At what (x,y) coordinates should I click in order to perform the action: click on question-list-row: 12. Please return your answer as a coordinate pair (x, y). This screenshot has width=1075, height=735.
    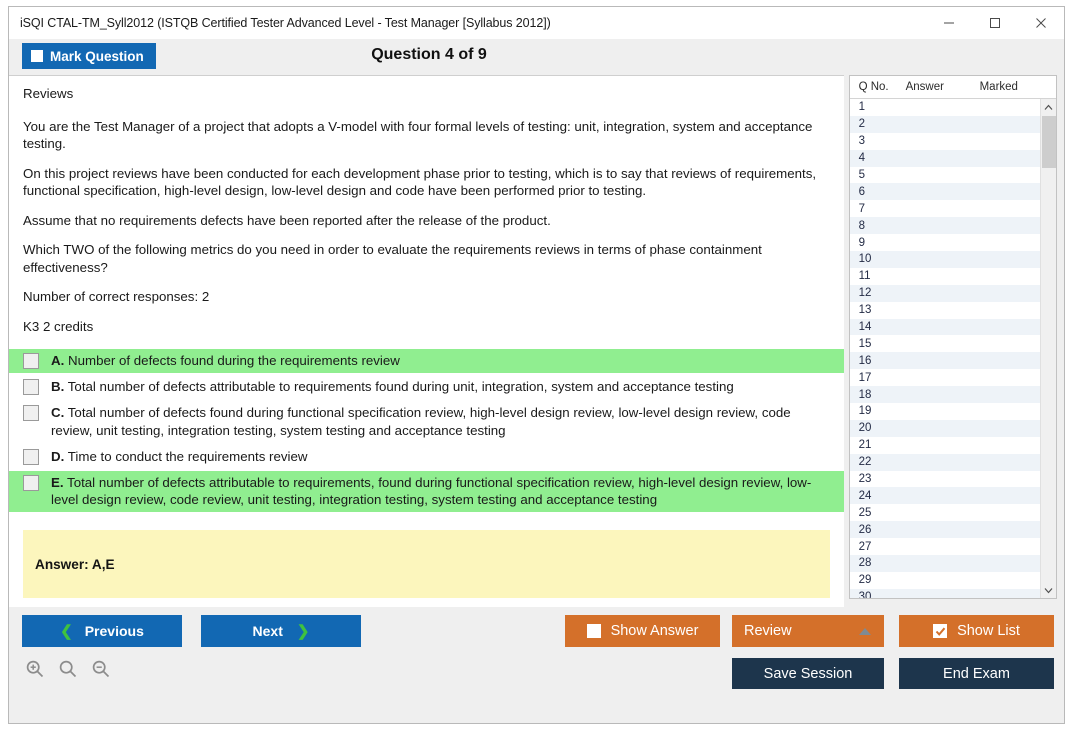
    Looking at the image, I should click on (944, 293).